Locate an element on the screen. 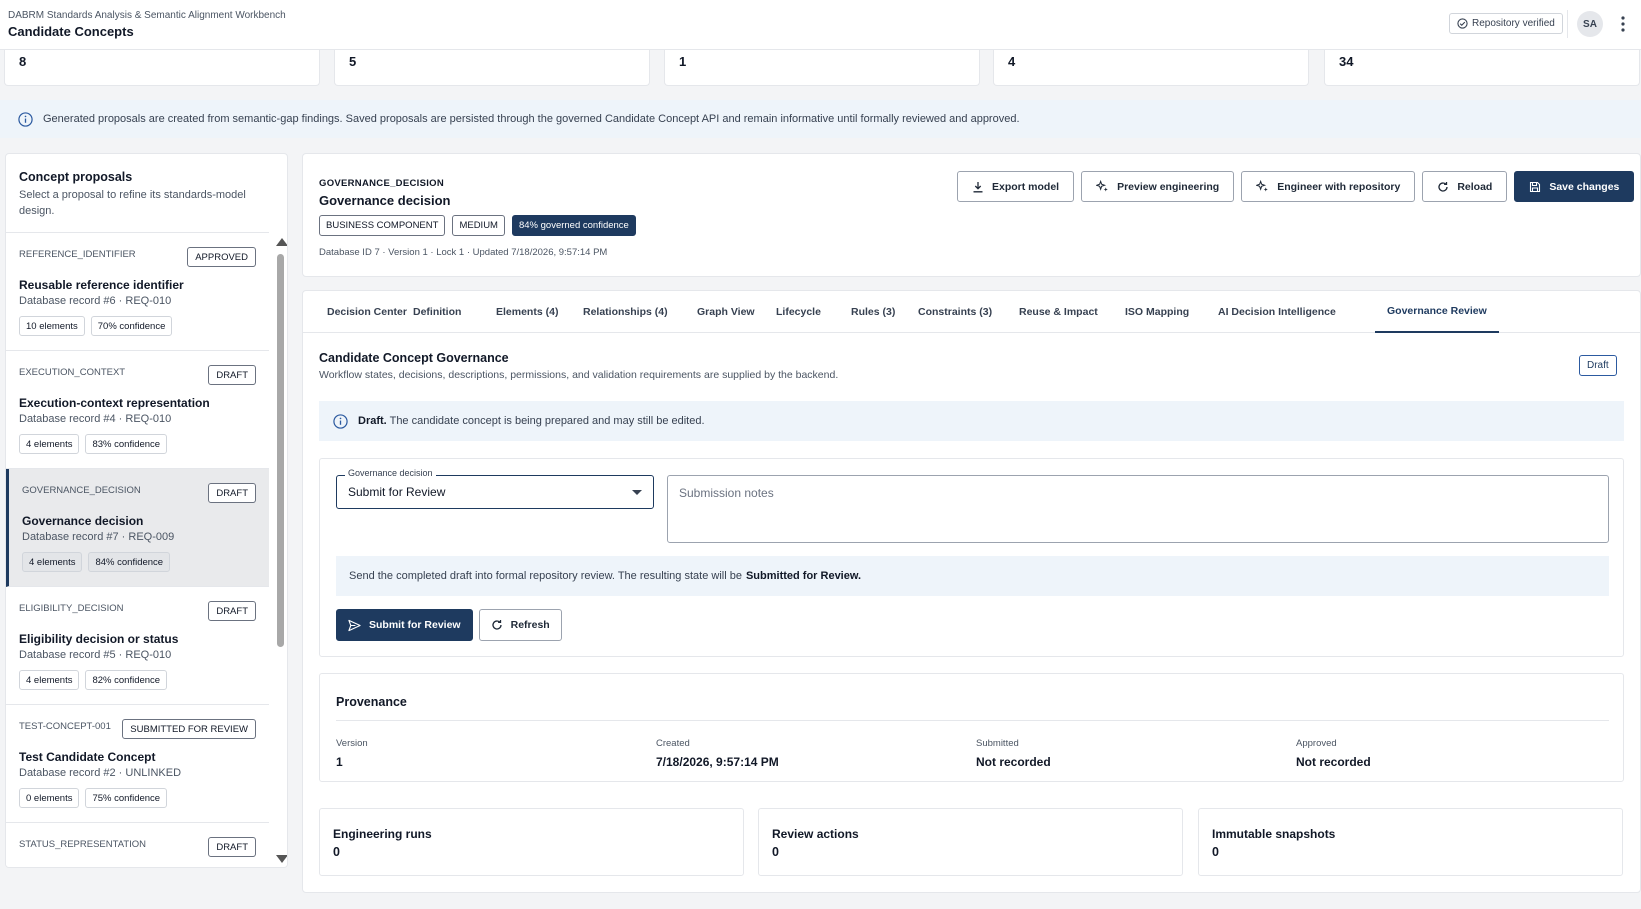 Image resolution: width=1641 pixels, height=909 pixels. engineer-with-repository-button: Engineer with repository is located at coordinates (1328, 186).